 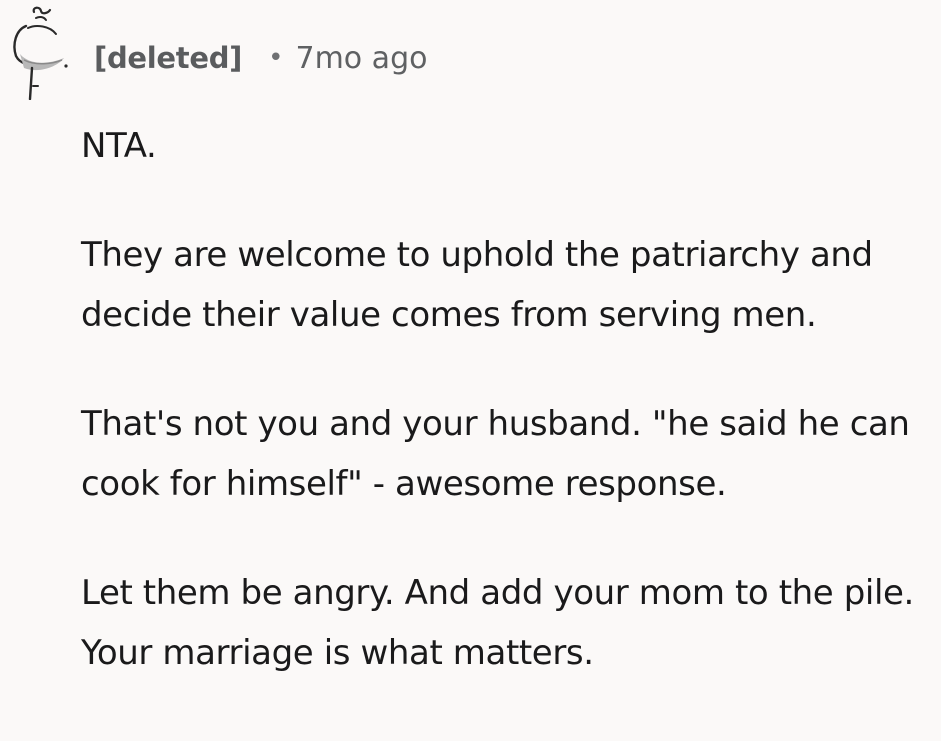 I want to click on comment-paragraph: NTA., so click(x=119, y=146).